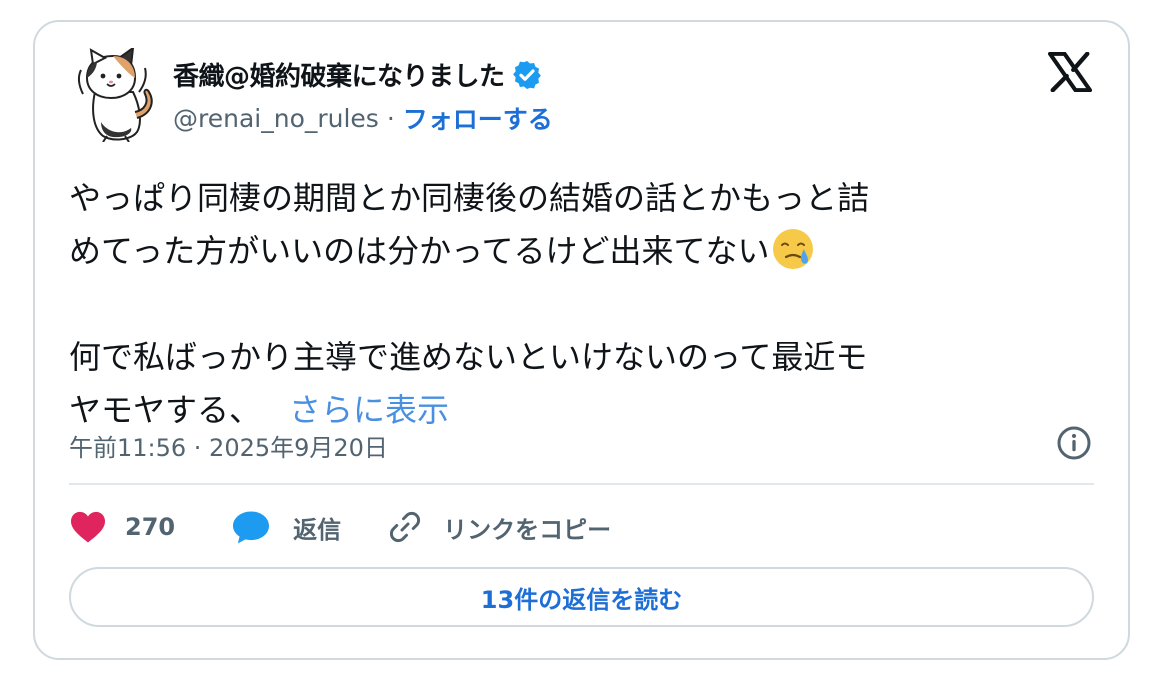 This screenshot has height=684, width=1166. What do you see at coordinates (793, 249) in the screenshot?
I see `face-holding-back-tears-icon` at bounding box center [793, 249].